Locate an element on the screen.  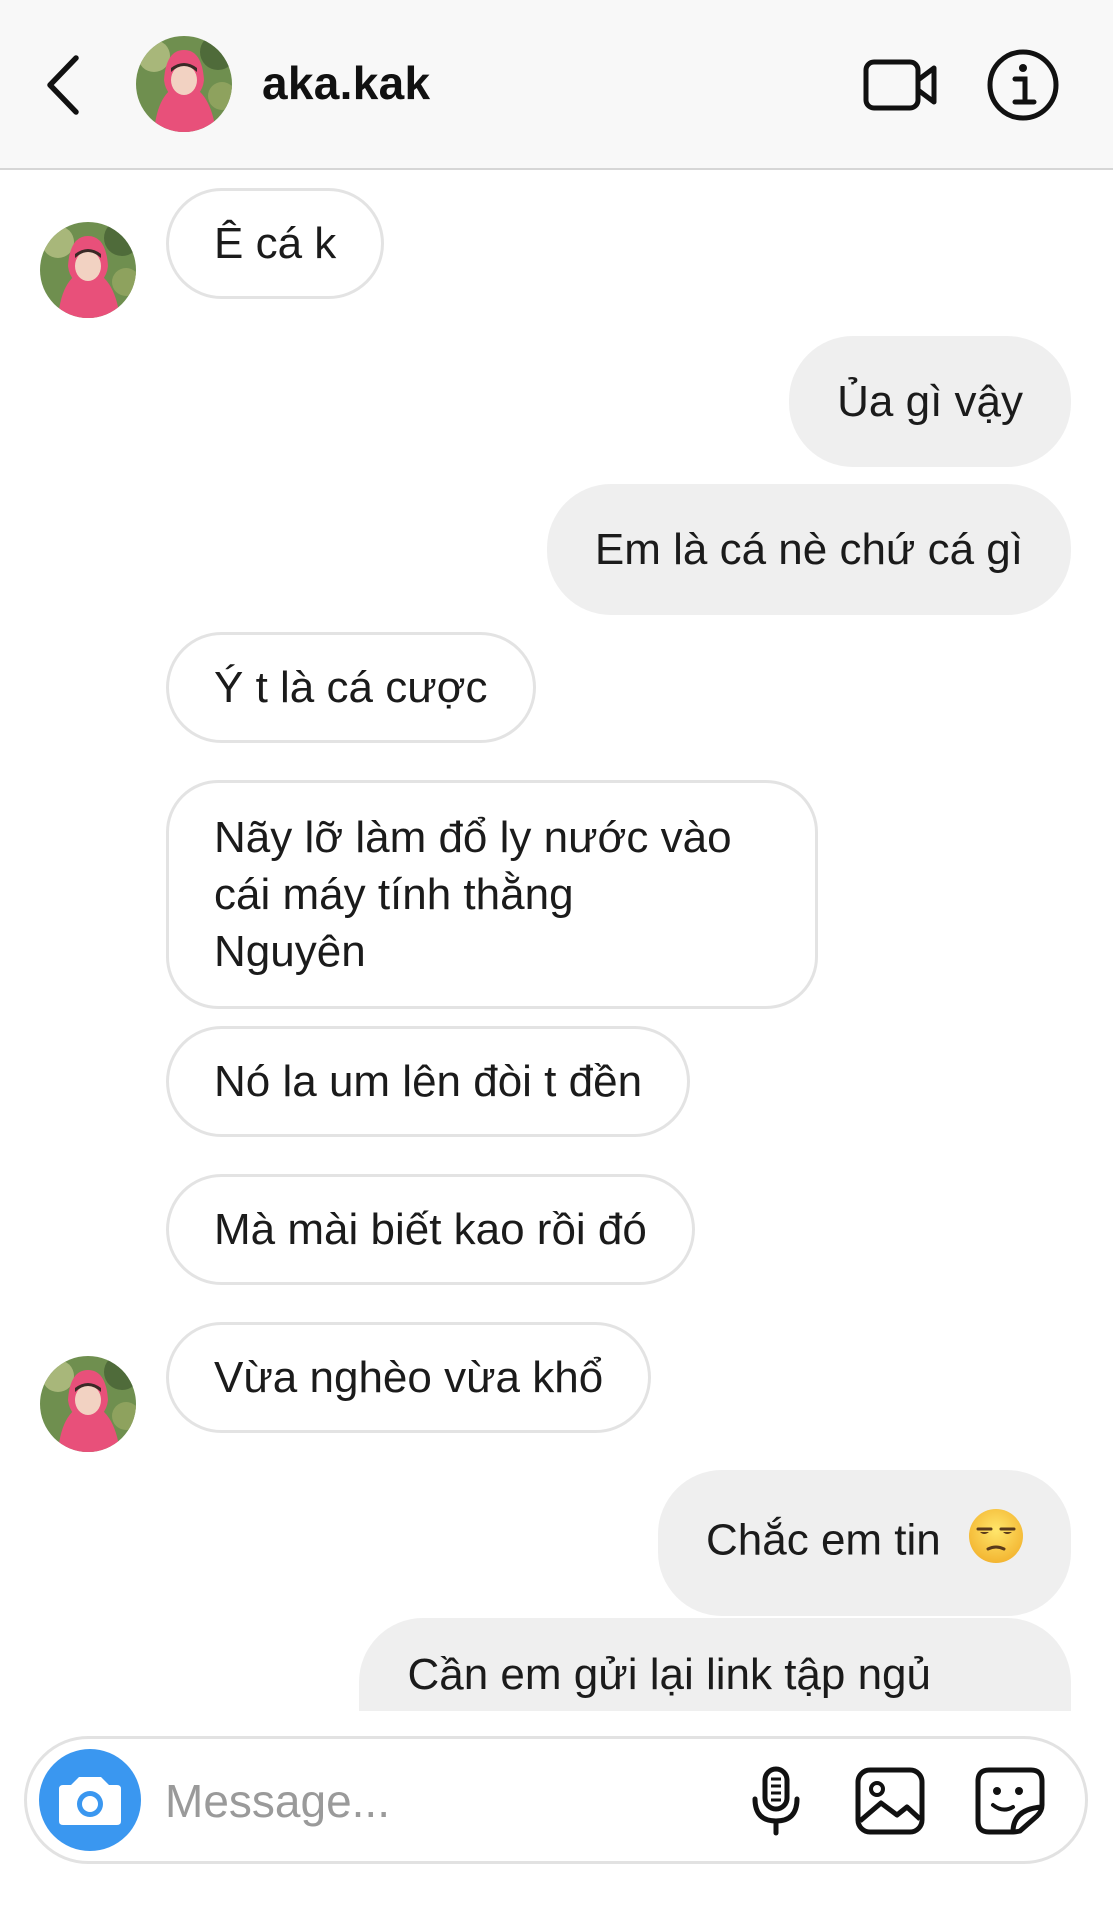
unamused-face-icon is located at coordinates (996, 1543).